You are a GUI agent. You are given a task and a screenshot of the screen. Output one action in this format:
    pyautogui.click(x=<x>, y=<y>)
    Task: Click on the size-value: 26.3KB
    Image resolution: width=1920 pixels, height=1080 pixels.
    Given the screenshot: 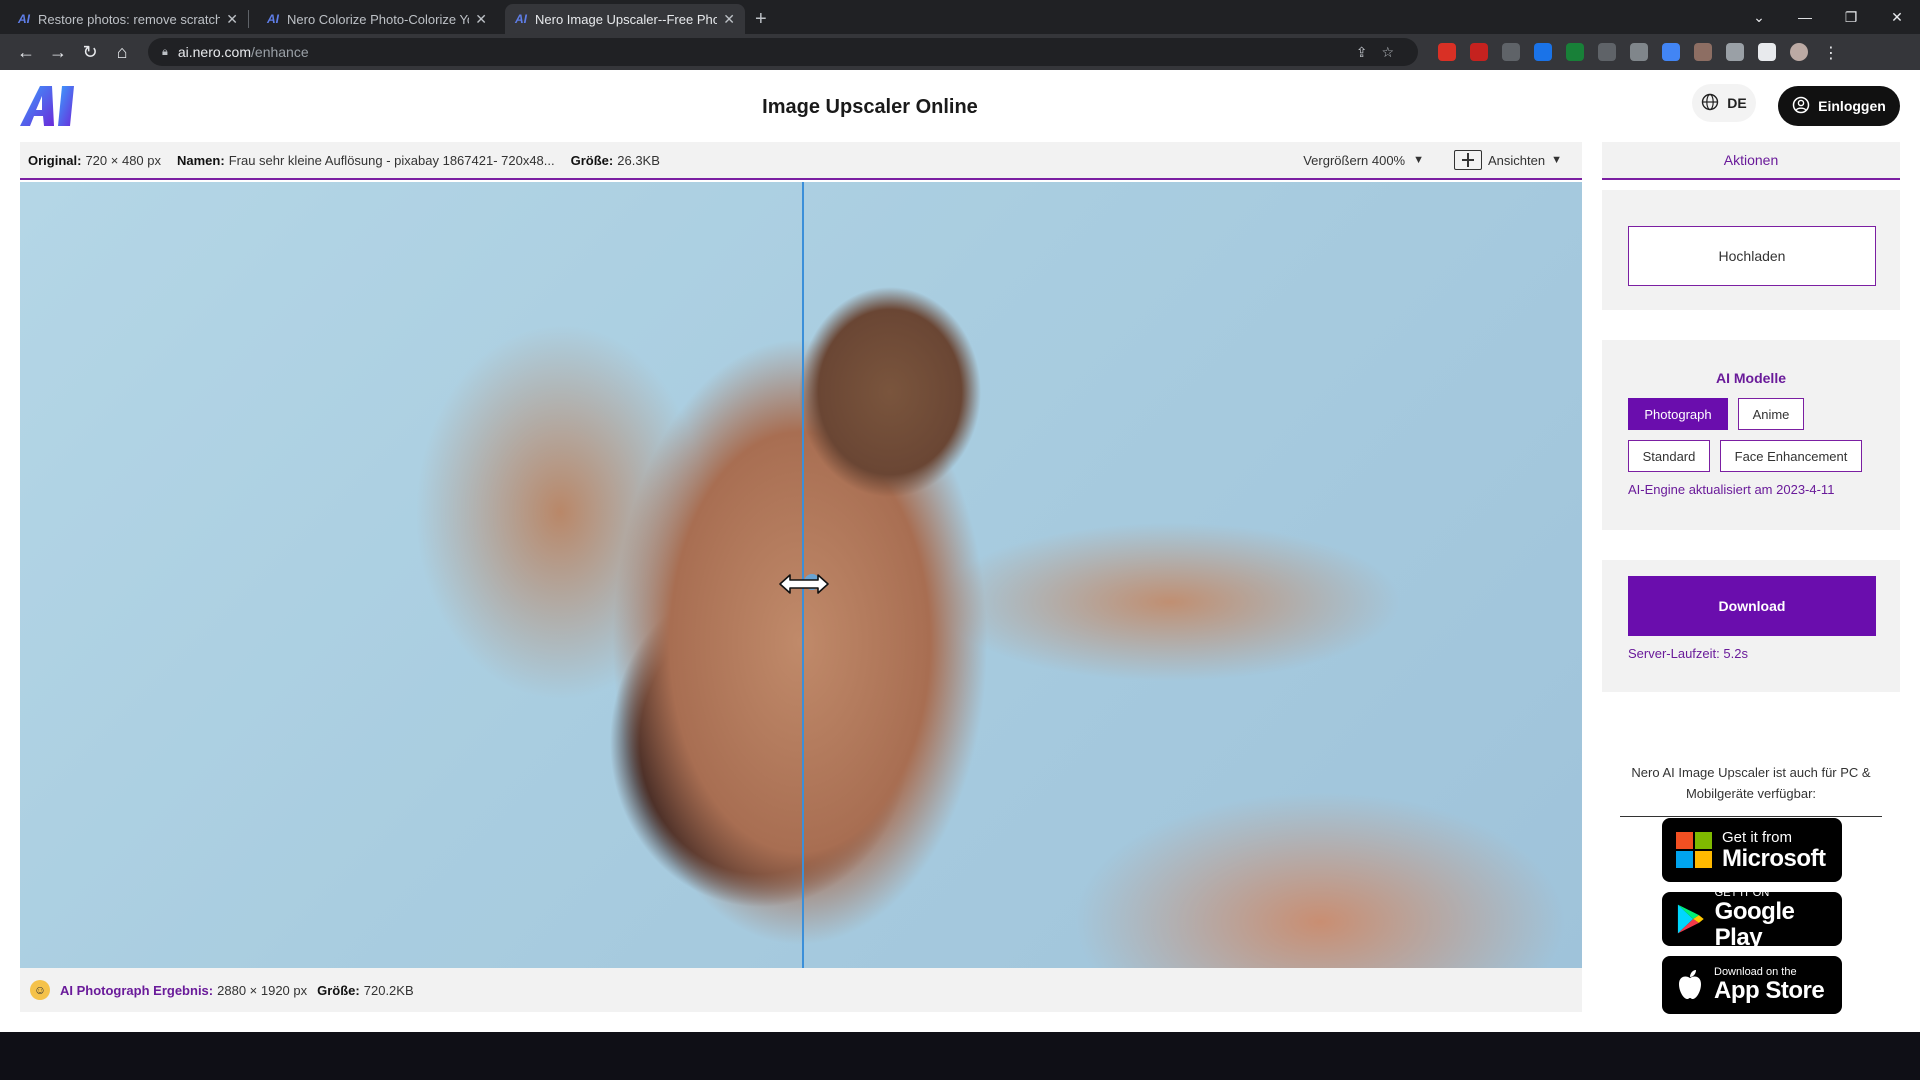 What is the action you would take?
    pyautogui.click(x=638, y=160)
    